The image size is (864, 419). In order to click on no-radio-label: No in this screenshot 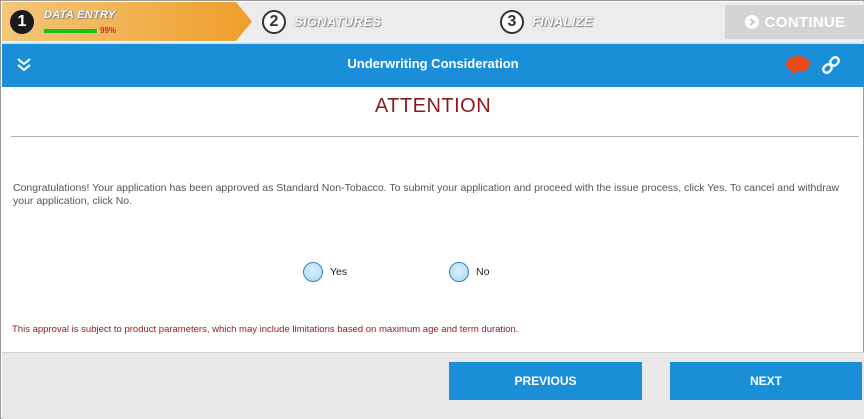, I will do `click(482, 272)`.